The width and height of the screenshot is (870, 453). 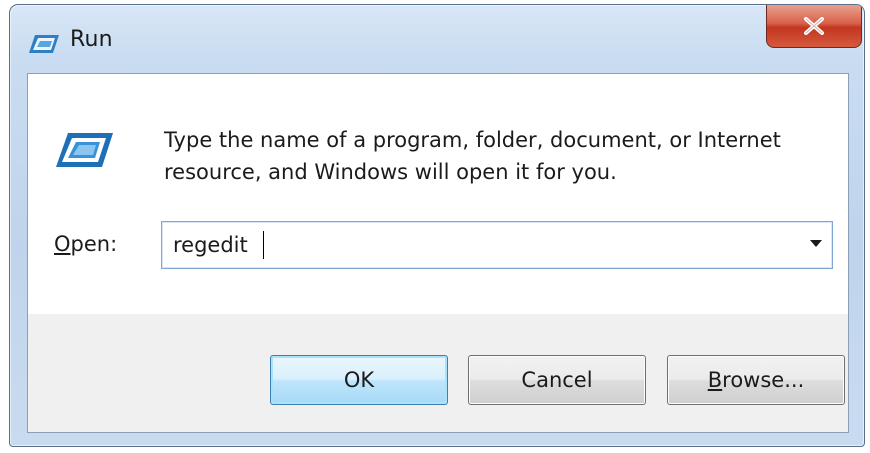 What do you see at coordinates (359, 380) in the screenshot?
I see `ok-button: OK` at bounding box center [359, 380].